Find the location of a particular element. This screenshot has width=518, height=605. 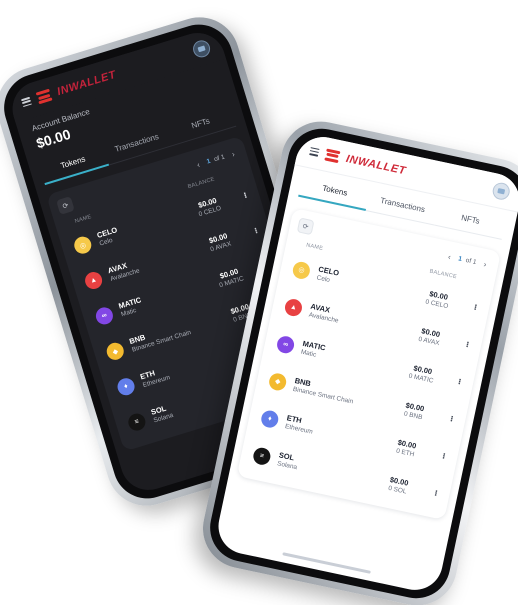

token-balance: $0.00 0 CELO is located at coordinates (438, 298).